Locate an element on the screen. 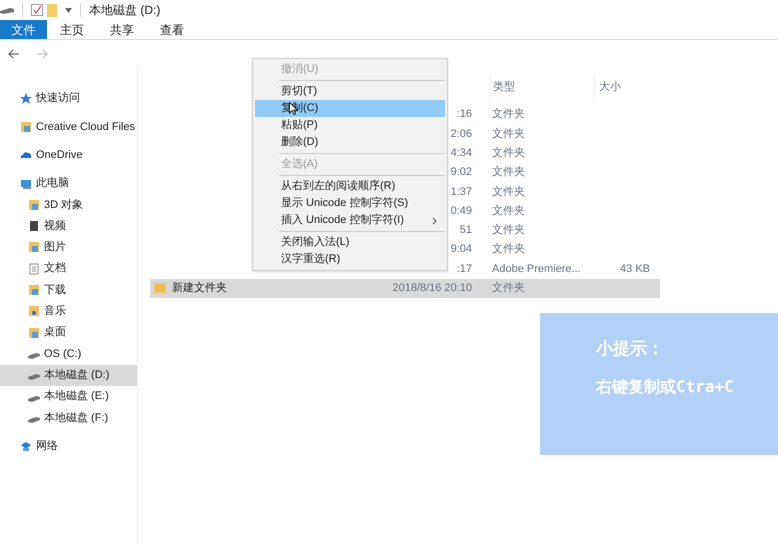 The width and height of the screenshot is (778, 544). computer-icon is located at coordinates (26, 184).